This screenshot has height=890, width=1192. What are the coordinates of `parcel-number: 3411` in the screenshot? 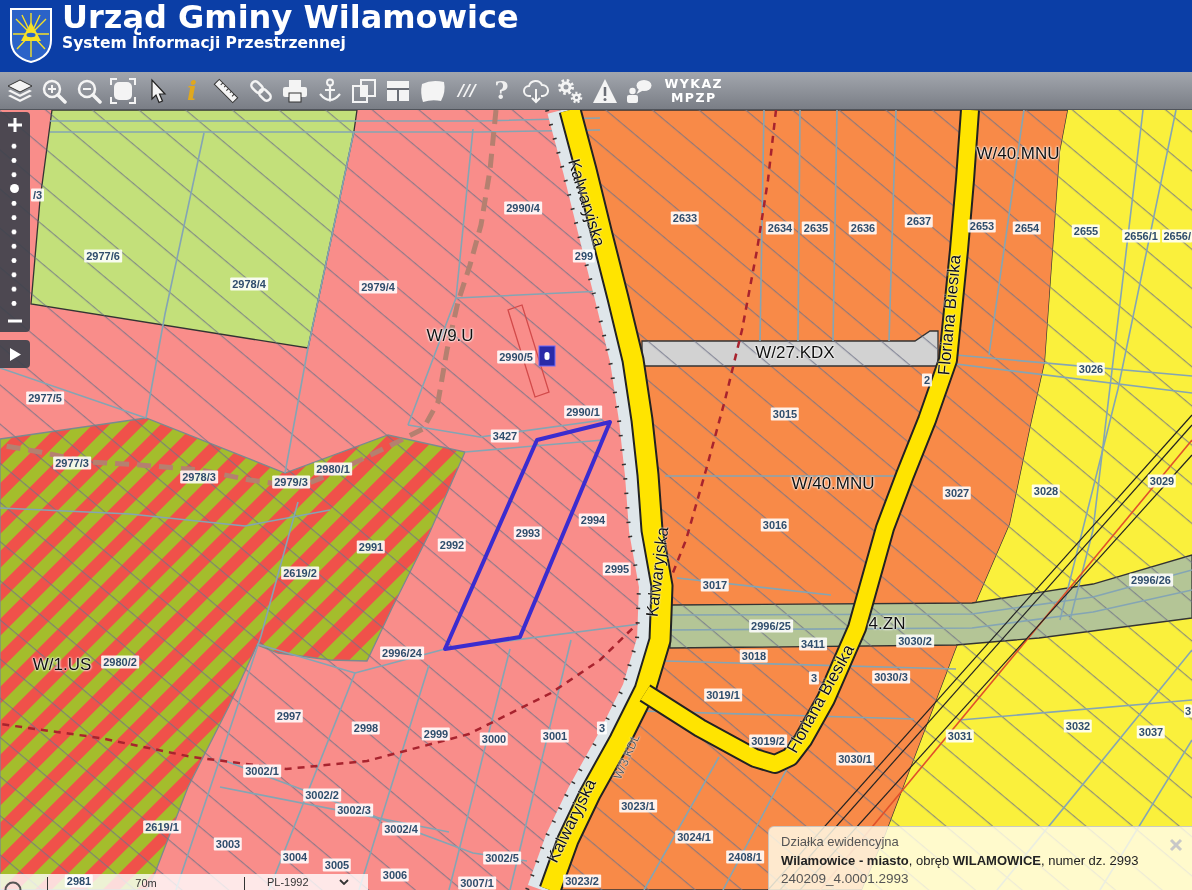 It's located at (813, 644).